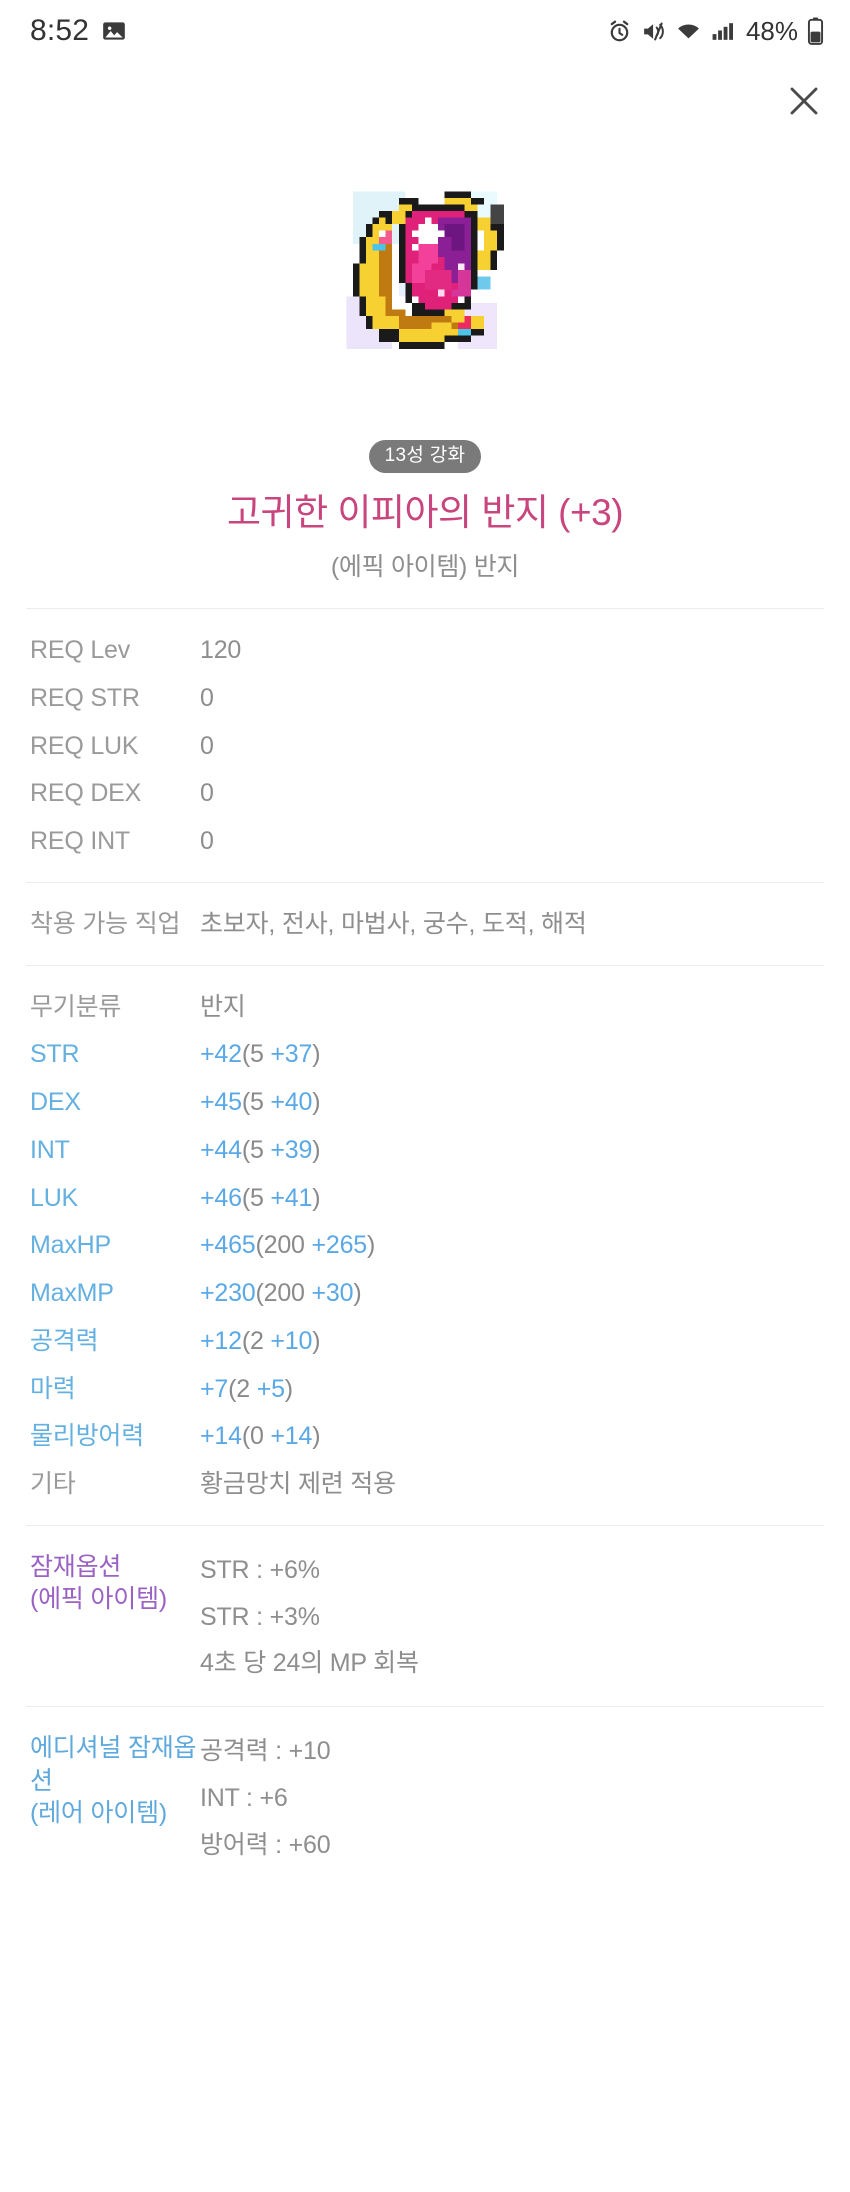  Describe the element at coordinates (53, 1388) in the screenshot. I see `row-label: 마력` at that location.